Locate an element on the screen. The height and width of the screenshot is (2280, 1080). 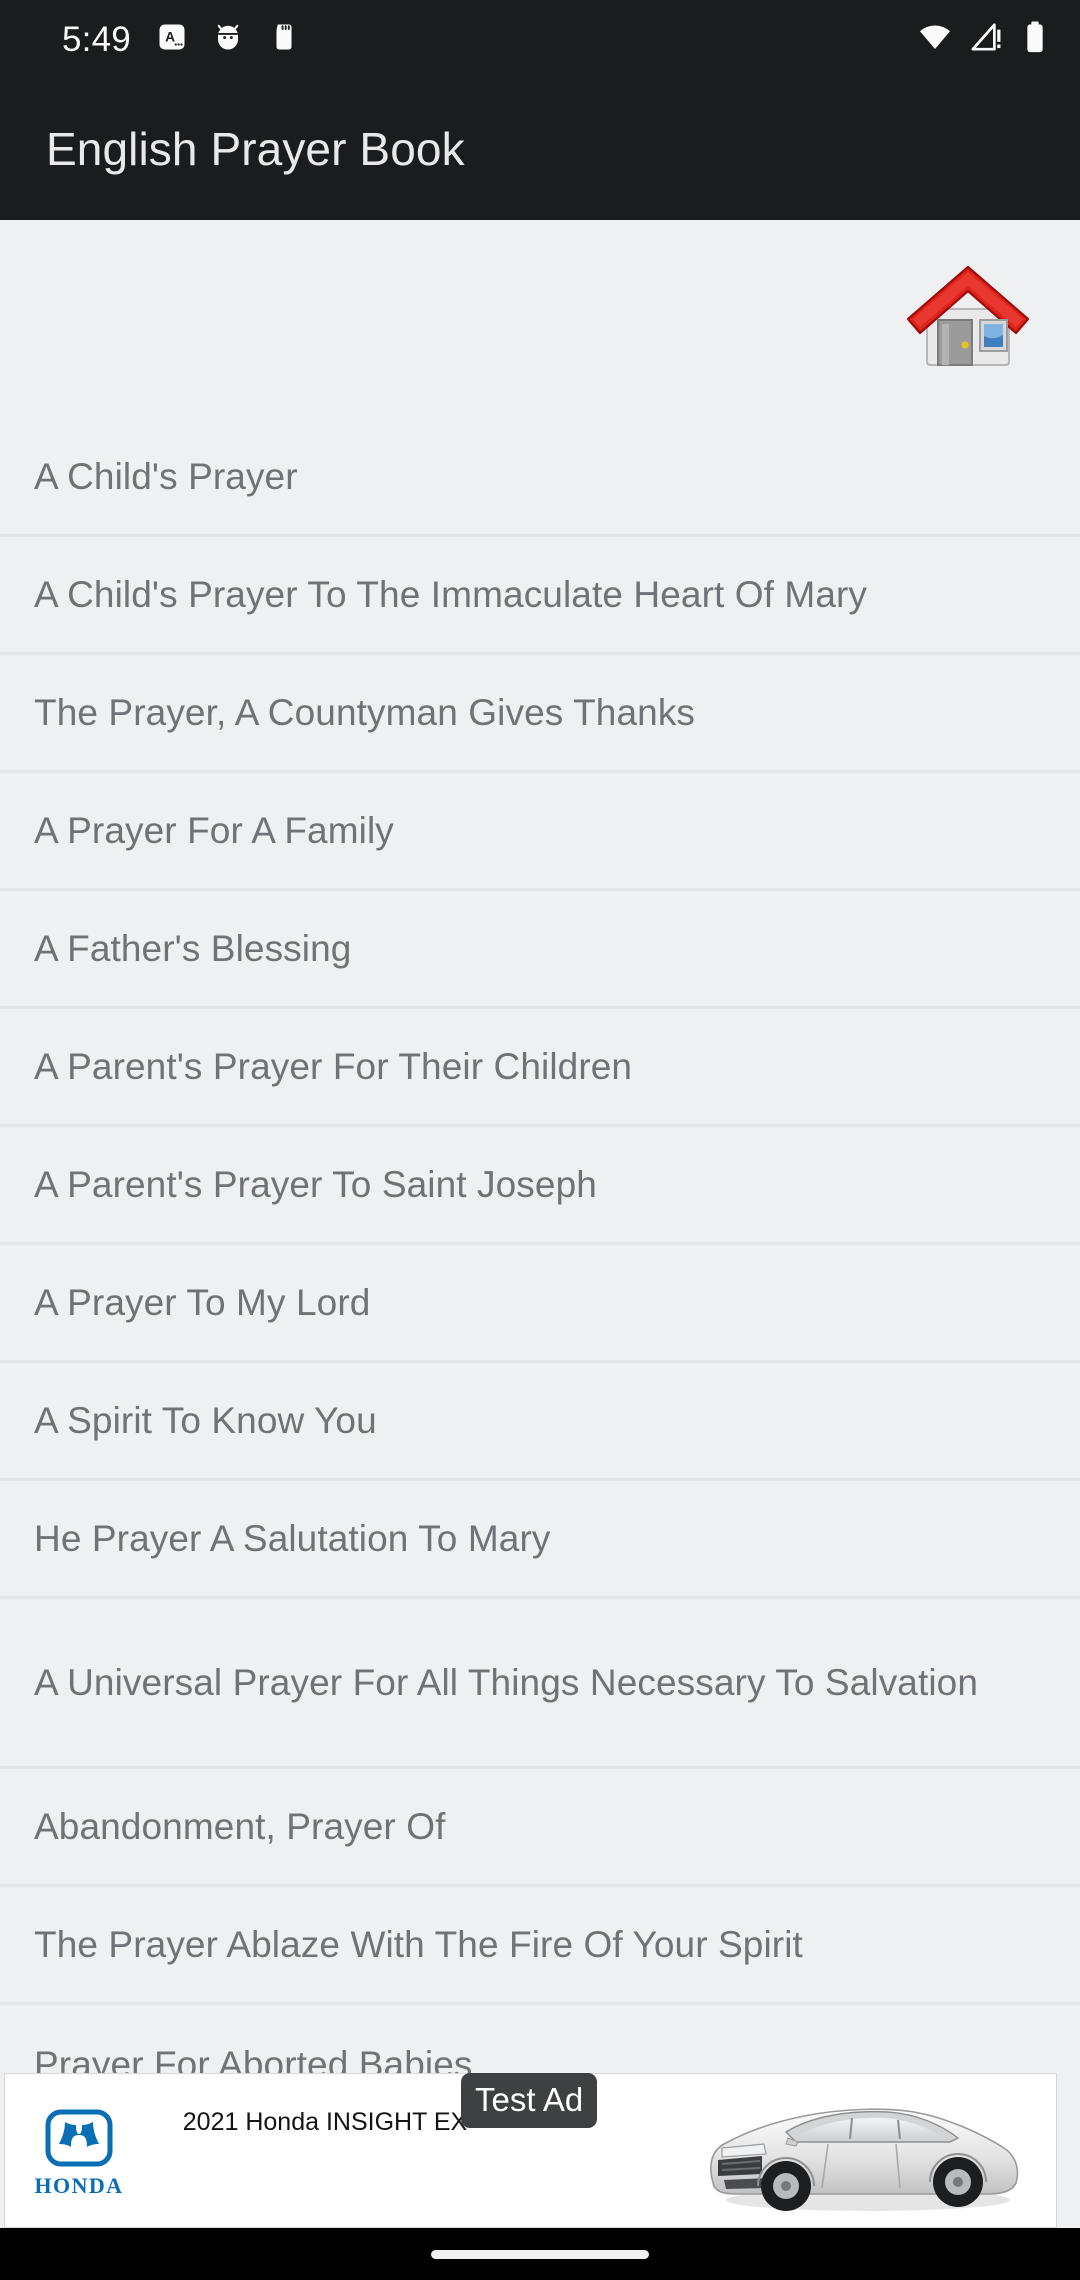
keyboard-language-icon: A is located at coordinates (172, 39).